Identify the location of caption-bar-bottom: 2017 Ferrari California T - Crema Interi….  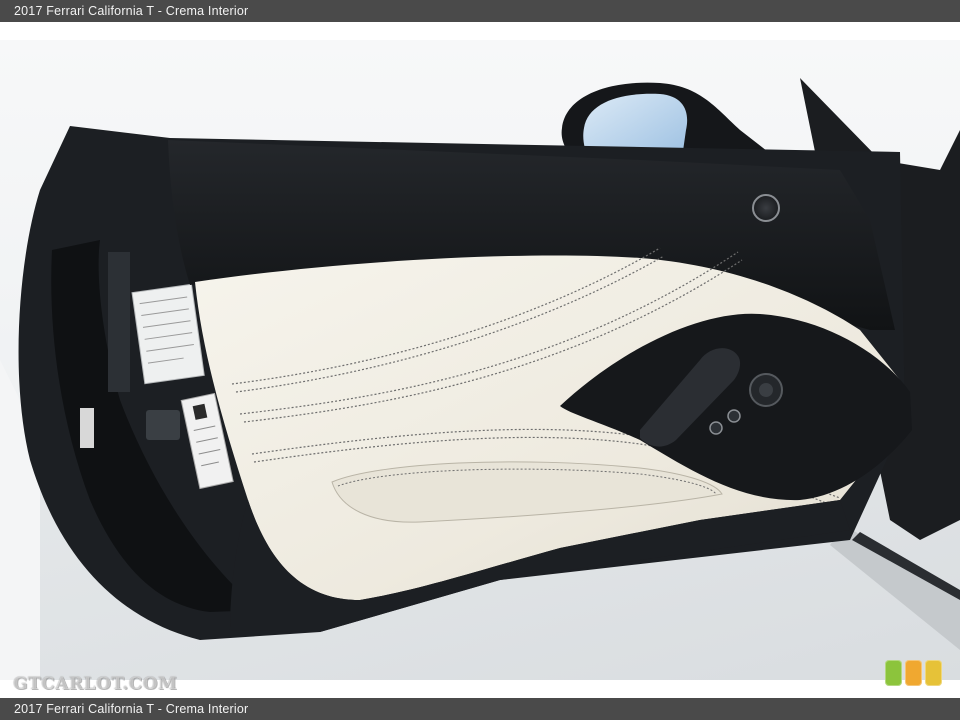
(480, 709).